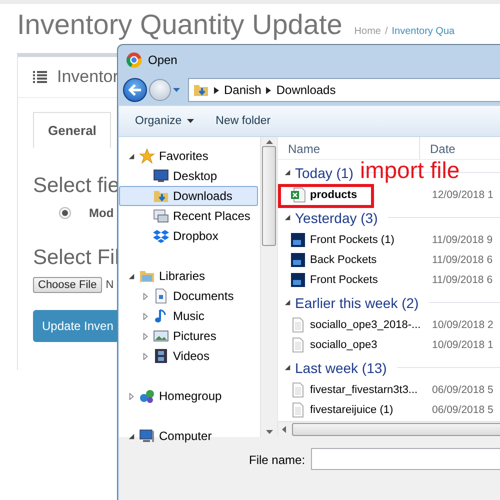  I want to click on scroll-up-icon, so click(269, 142).